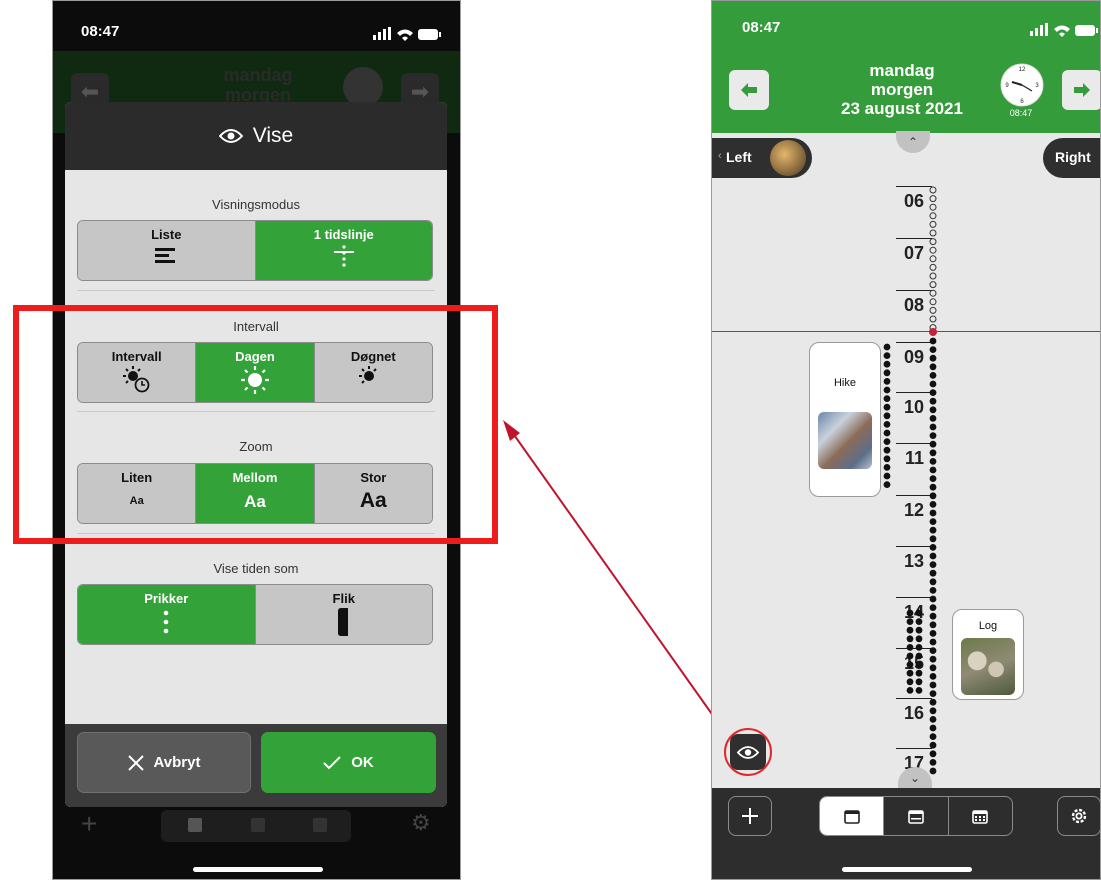  I want to click on tab-month, so click(979, 816).